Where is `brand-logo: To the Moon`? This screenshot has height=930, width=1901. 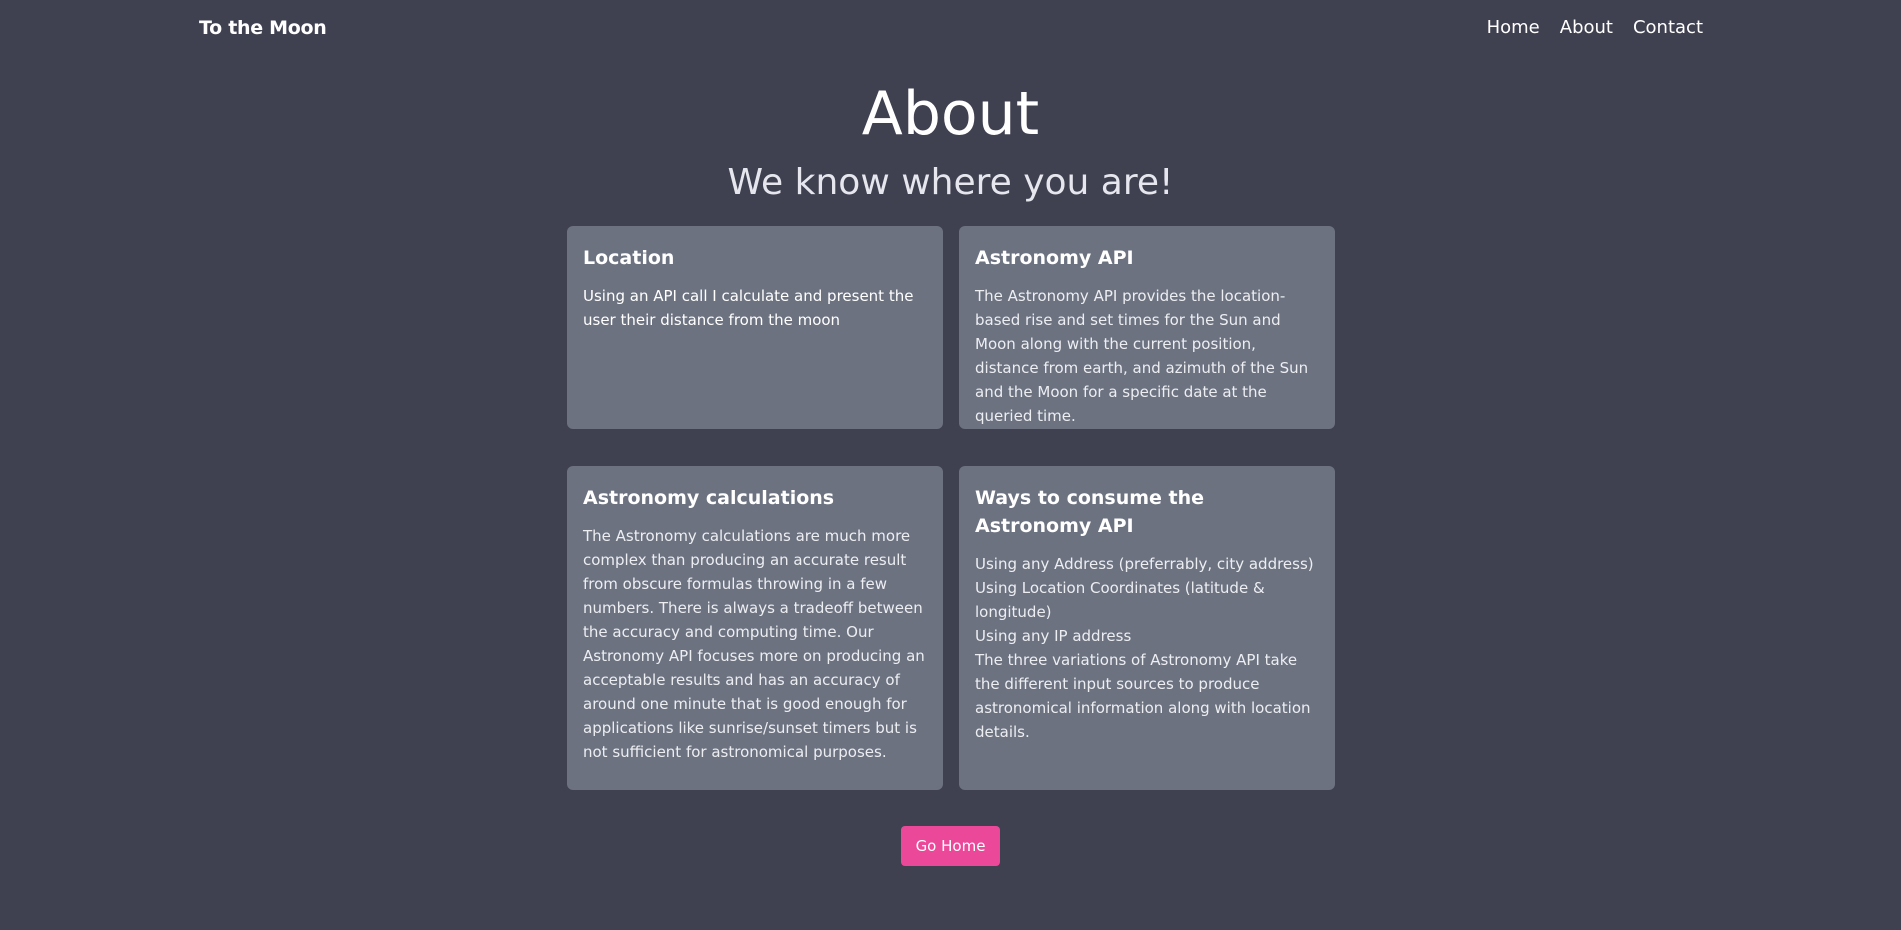 brand-logo: To the Moon is located at coordinates (263, 28).